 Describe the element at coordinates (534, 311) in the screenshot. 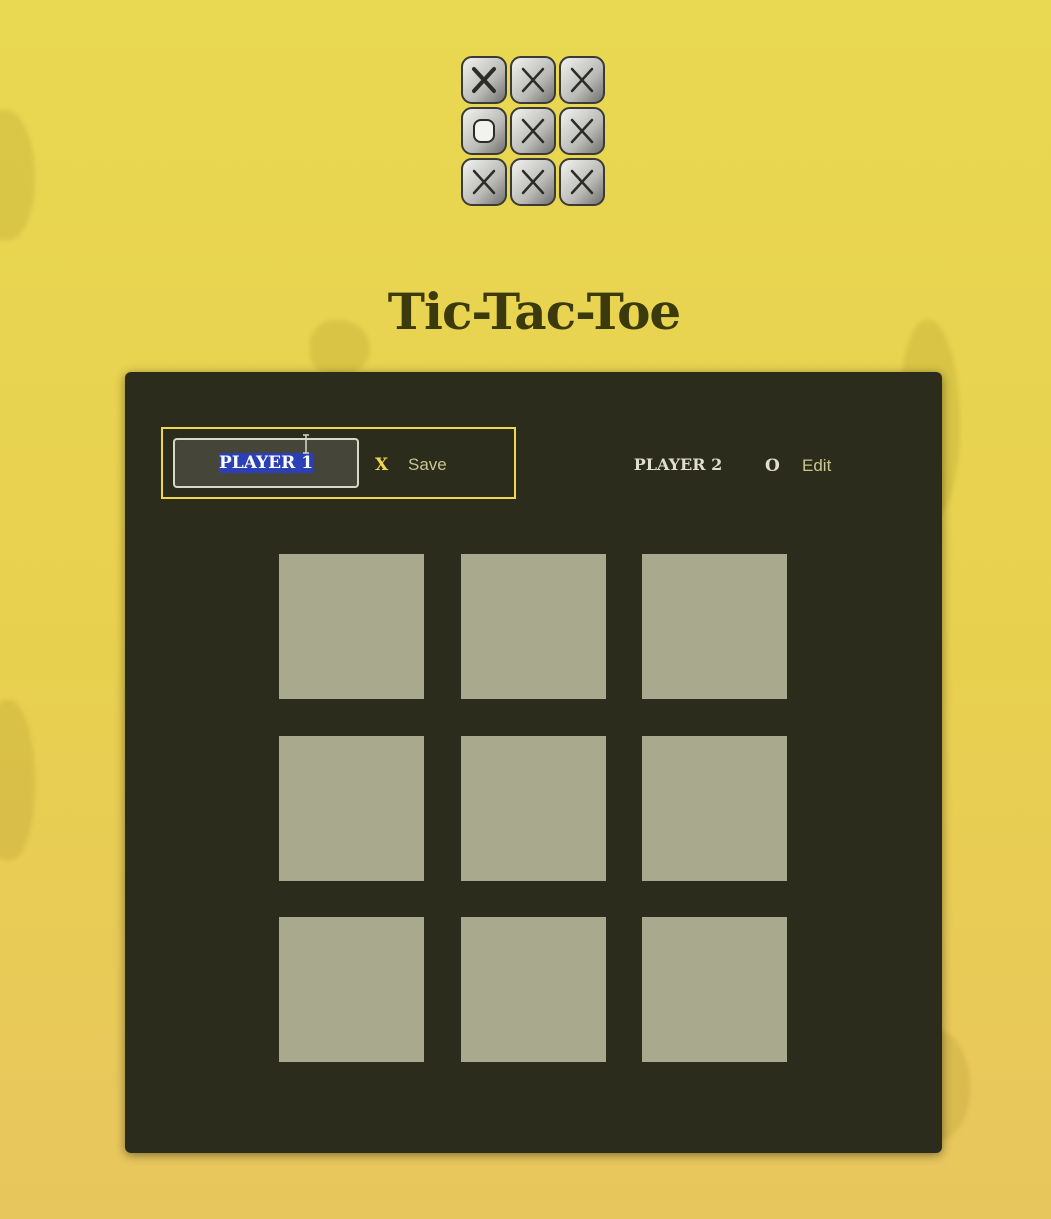

I see `page-title: Tic-Tac-Toe` at that location.